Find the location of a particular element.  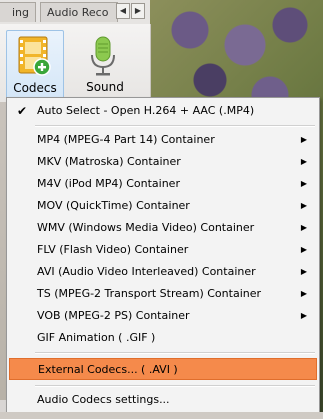

menu-item-mkv: MKV (Matroska) Container ▶ is located at coordinates (163, 162).